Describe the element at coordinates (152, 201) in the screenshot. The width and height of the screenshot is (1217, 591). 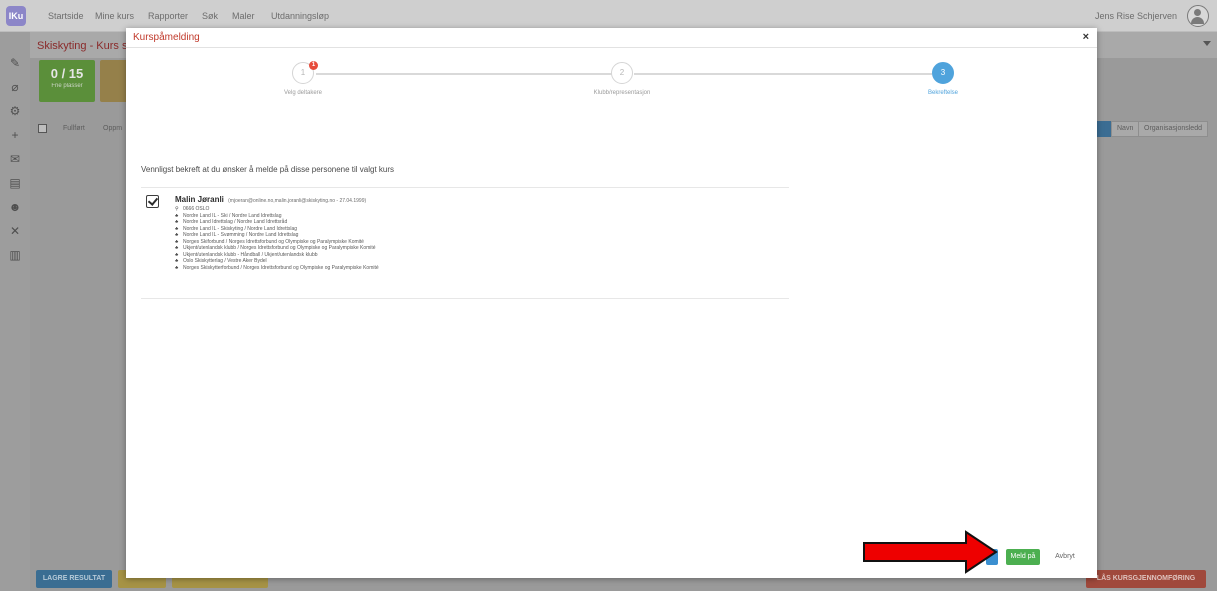
I see `person-checkbox` at that location.